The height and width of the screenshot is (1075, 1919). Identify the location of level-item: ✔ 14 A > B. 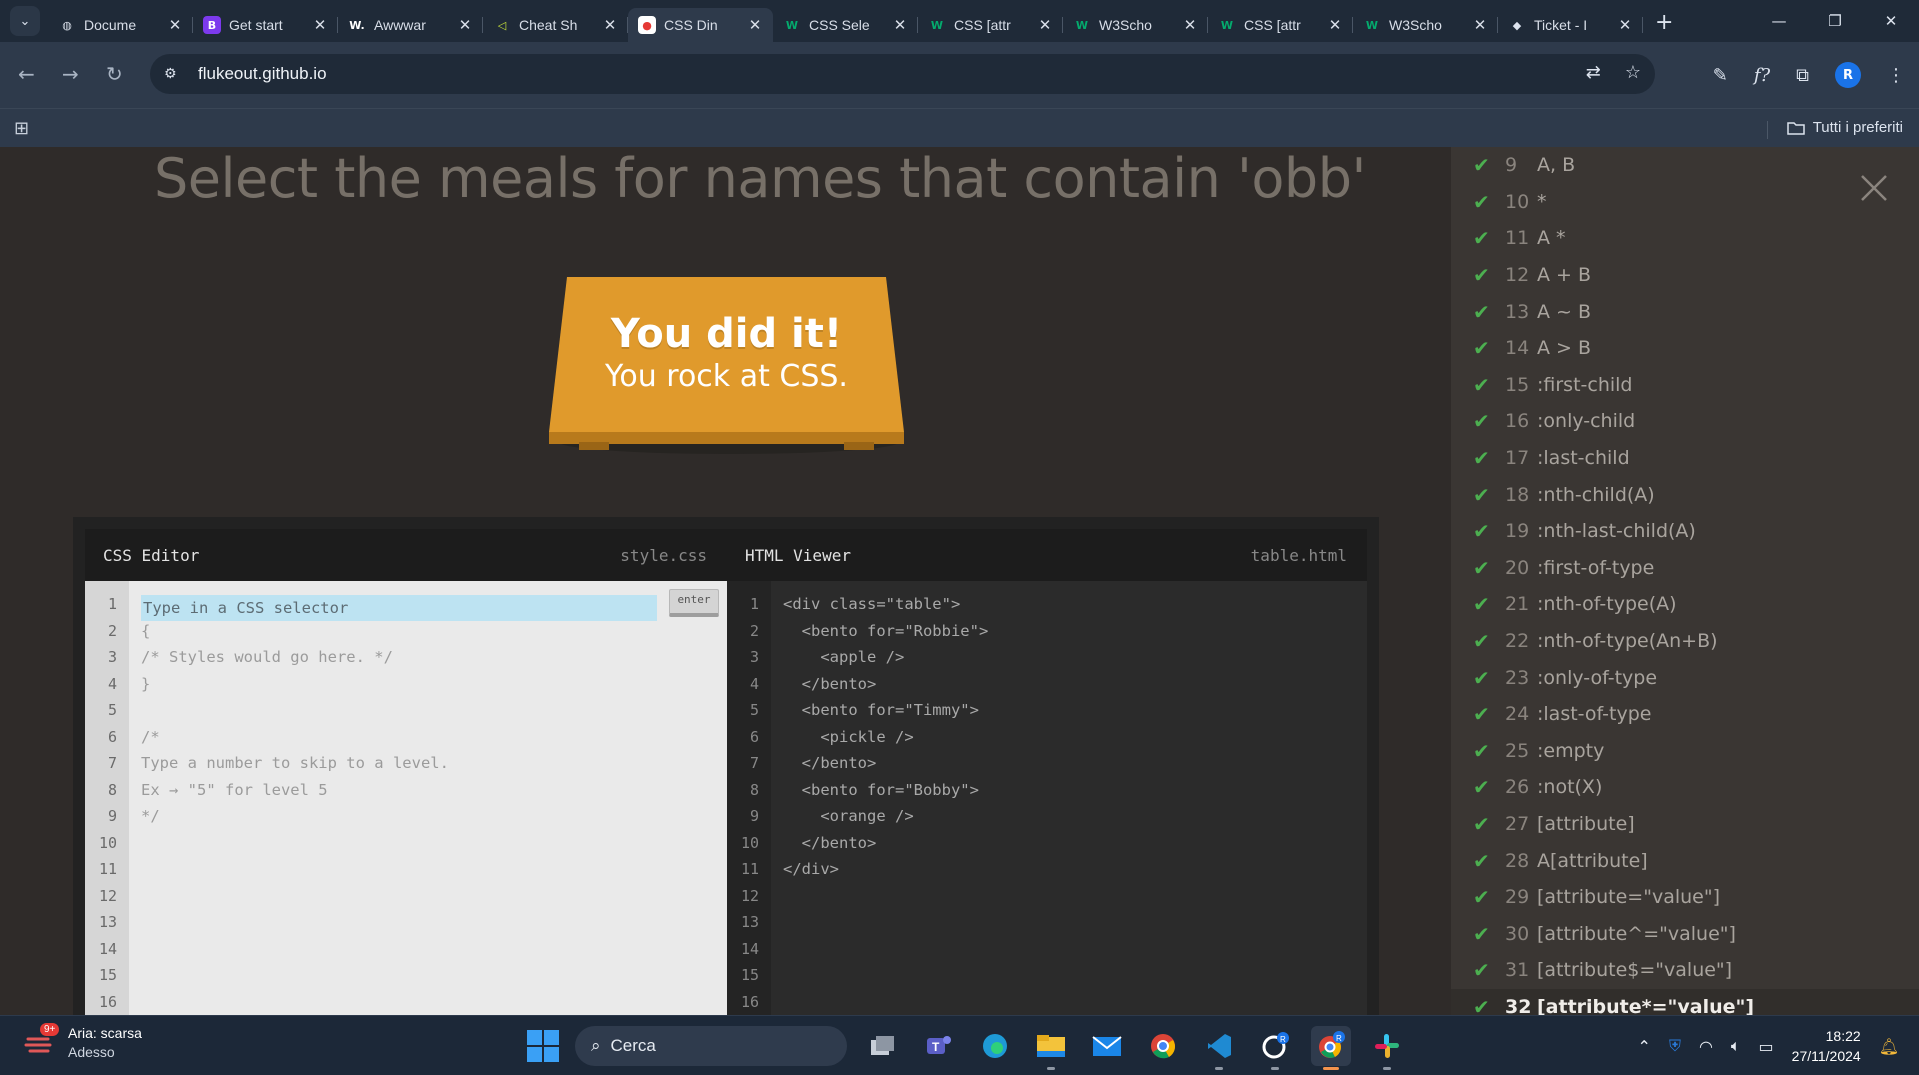
(1685, 348).